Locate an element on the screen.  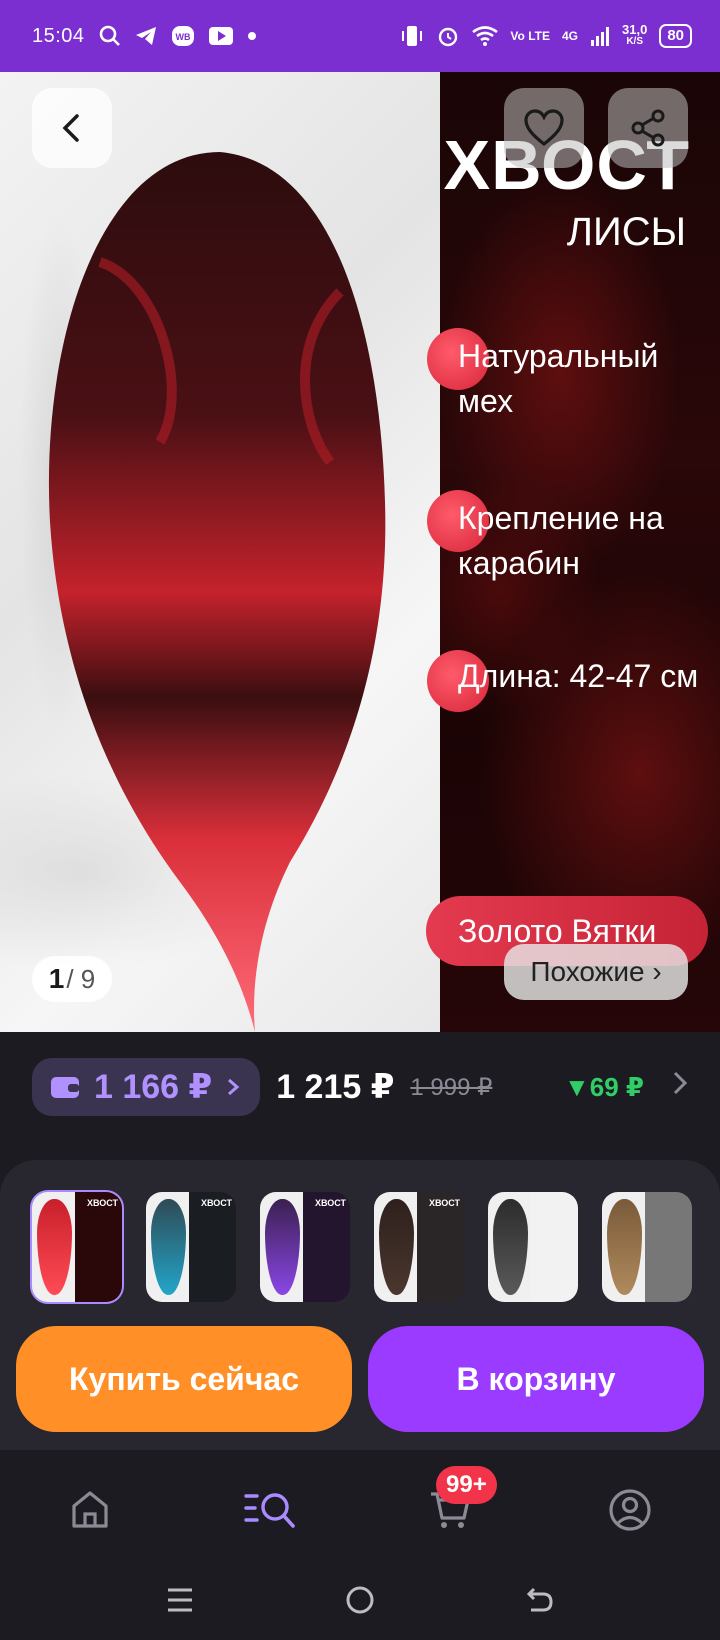
system-navigation is located at coordinates (360, 1600).